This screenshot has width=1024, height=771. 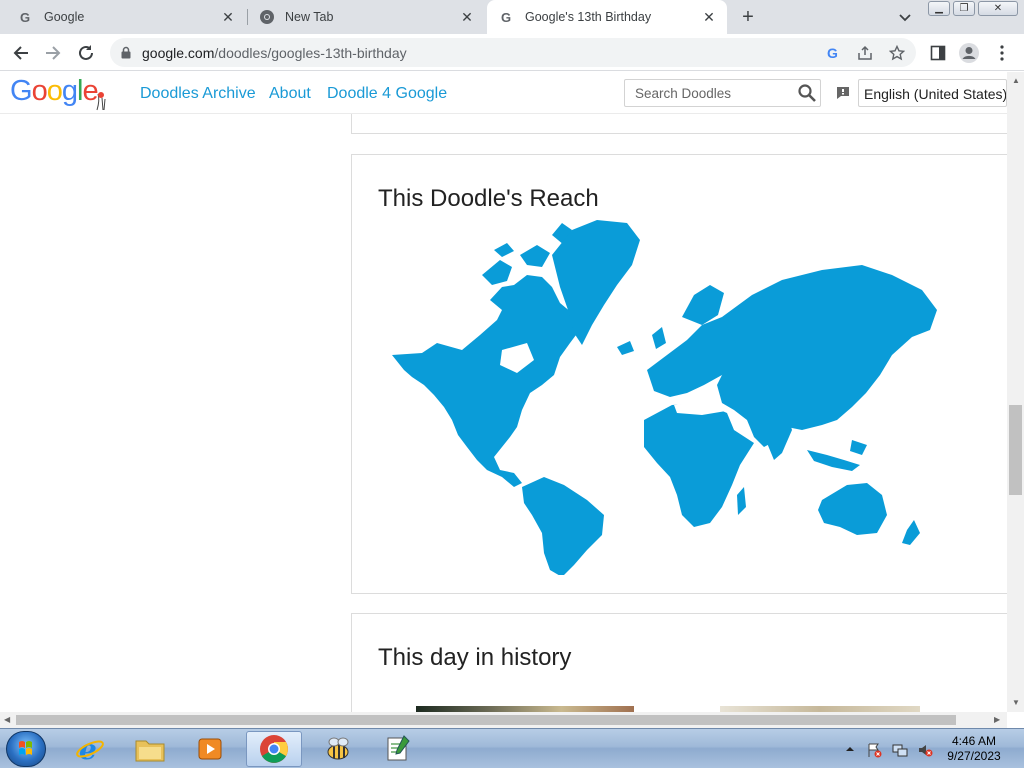 What do you see at coordinates (974, 741) in the screenshot?
I see `clock-time: 4:46 AM` at bounding box center [974, 741].